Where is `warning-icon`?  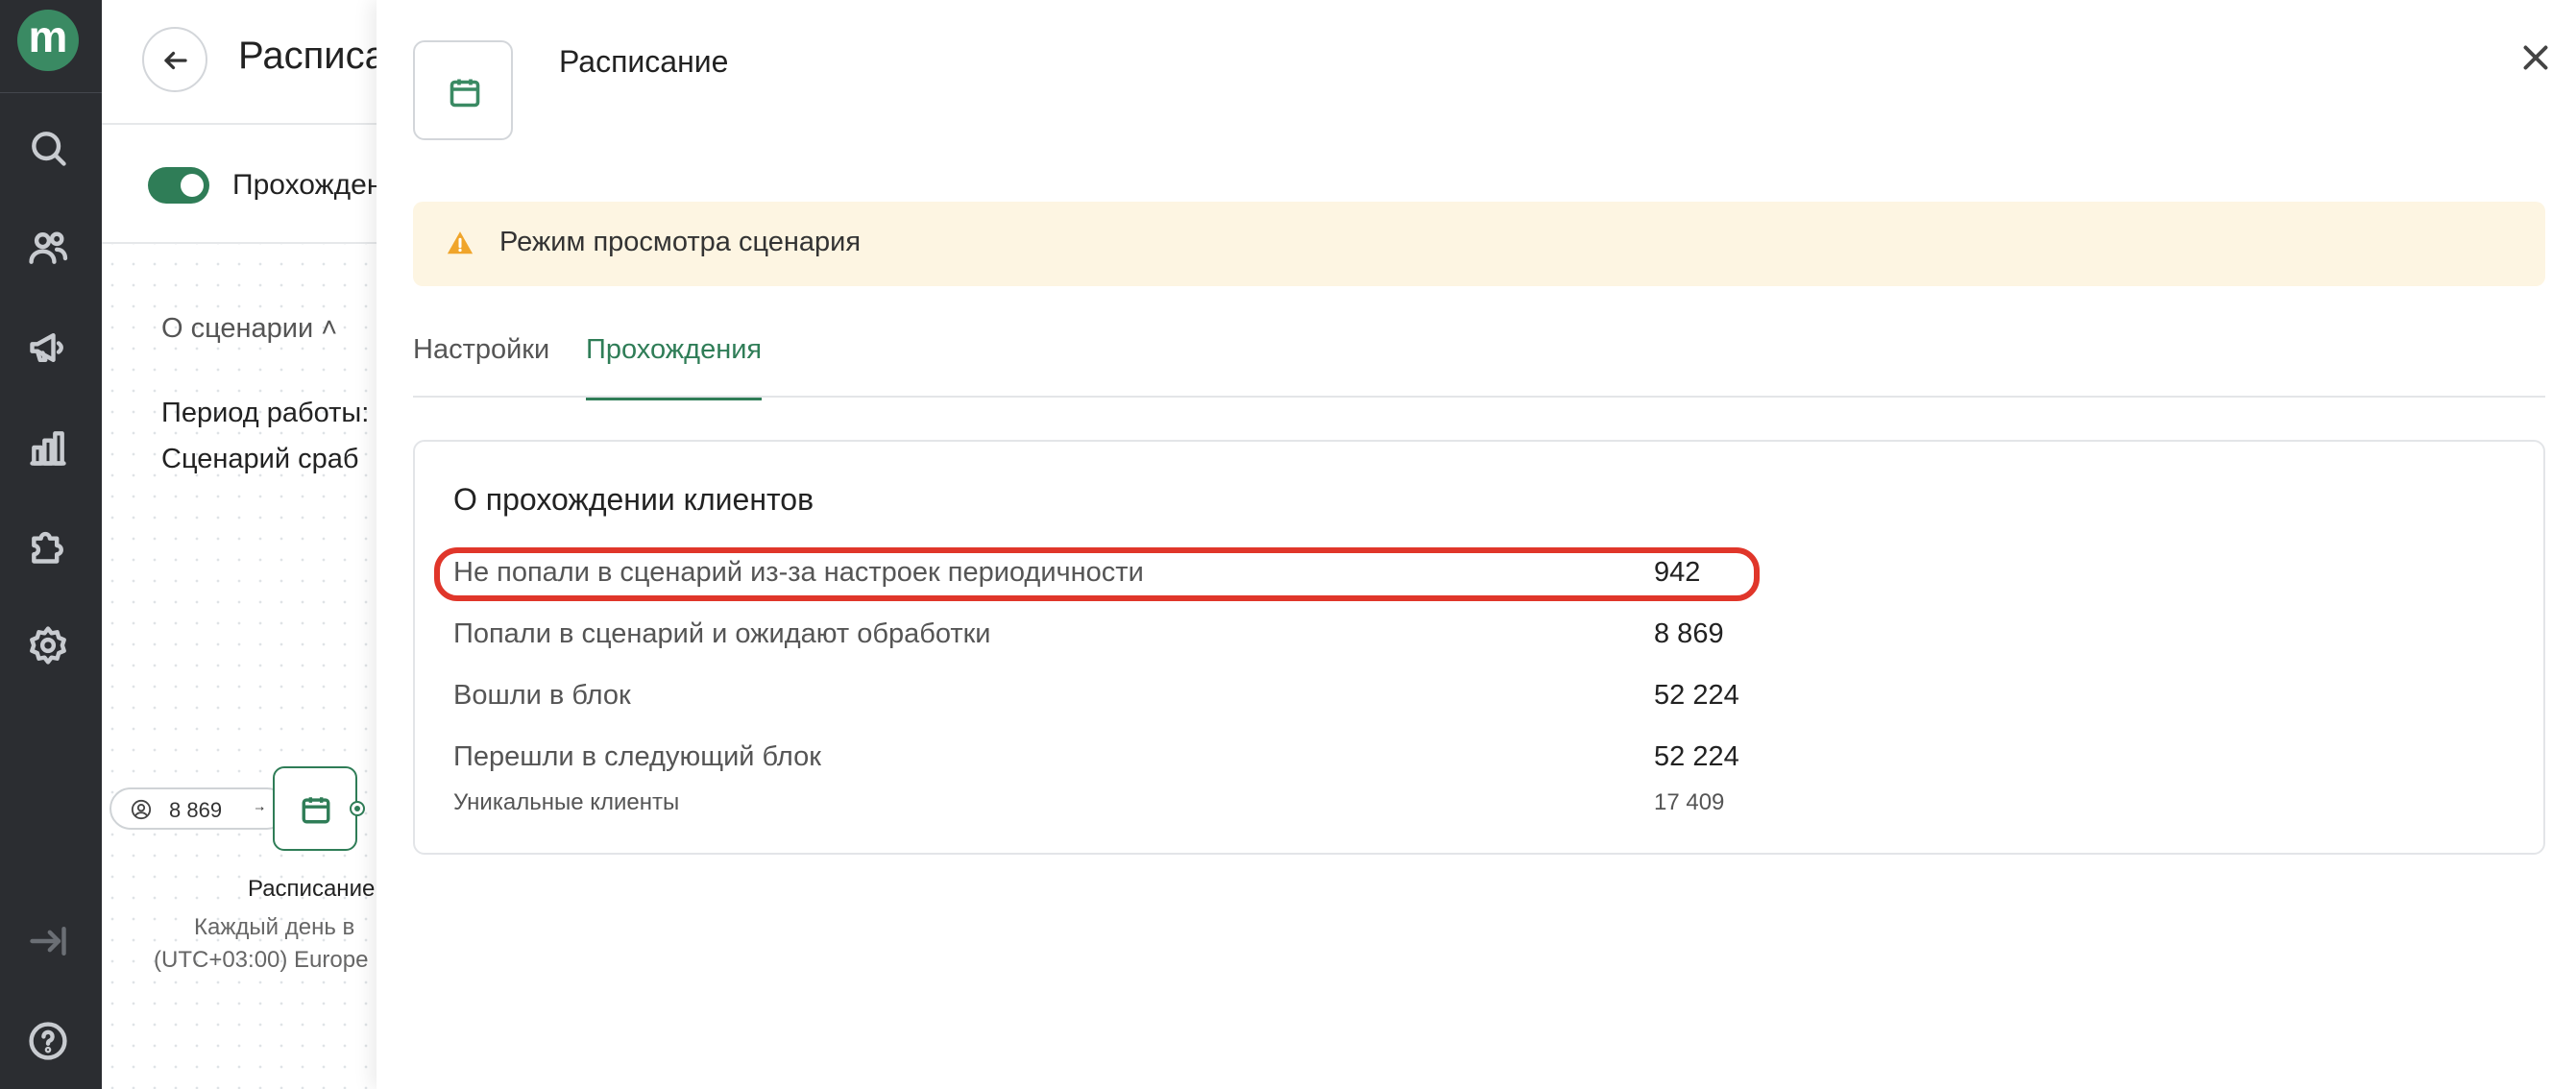
warning-icon is located at coordinates (460, 243).